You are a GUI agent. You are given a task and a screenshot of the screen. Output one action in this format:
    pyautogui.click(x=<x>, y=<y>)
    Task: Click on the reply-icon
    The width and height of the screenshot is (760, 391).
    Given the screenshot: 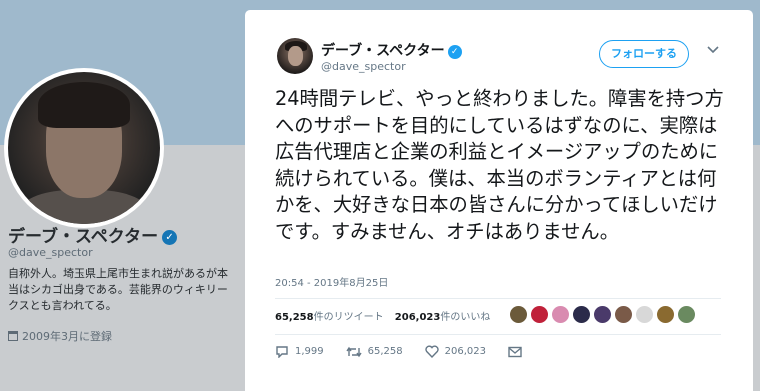 What is the action you would take?
    pyautogui.click(x=282, y=352)
    